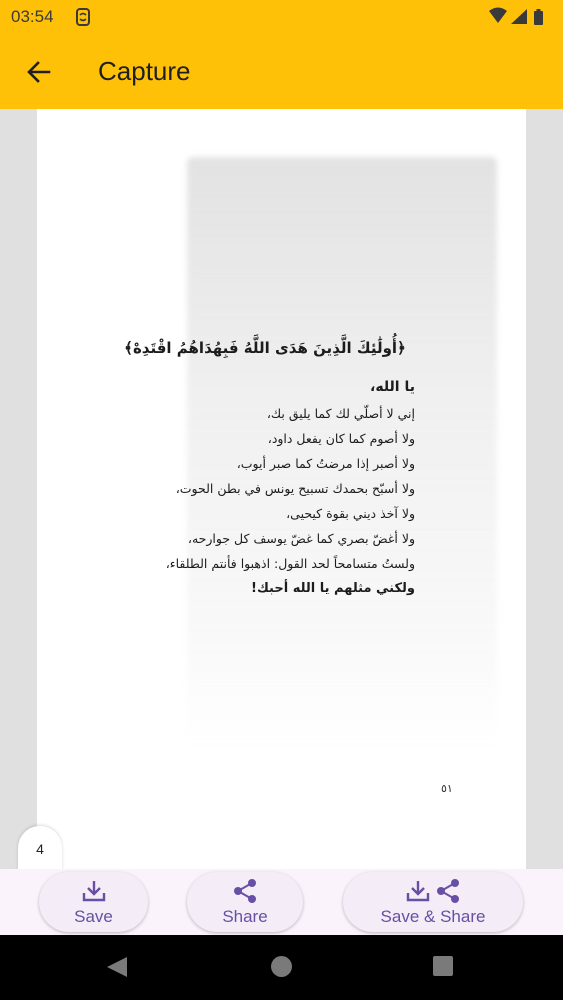 Image resolution: width=563 pixels, height=1000 pixels. I want to click on status-time: 03:54, so click(32, 16).